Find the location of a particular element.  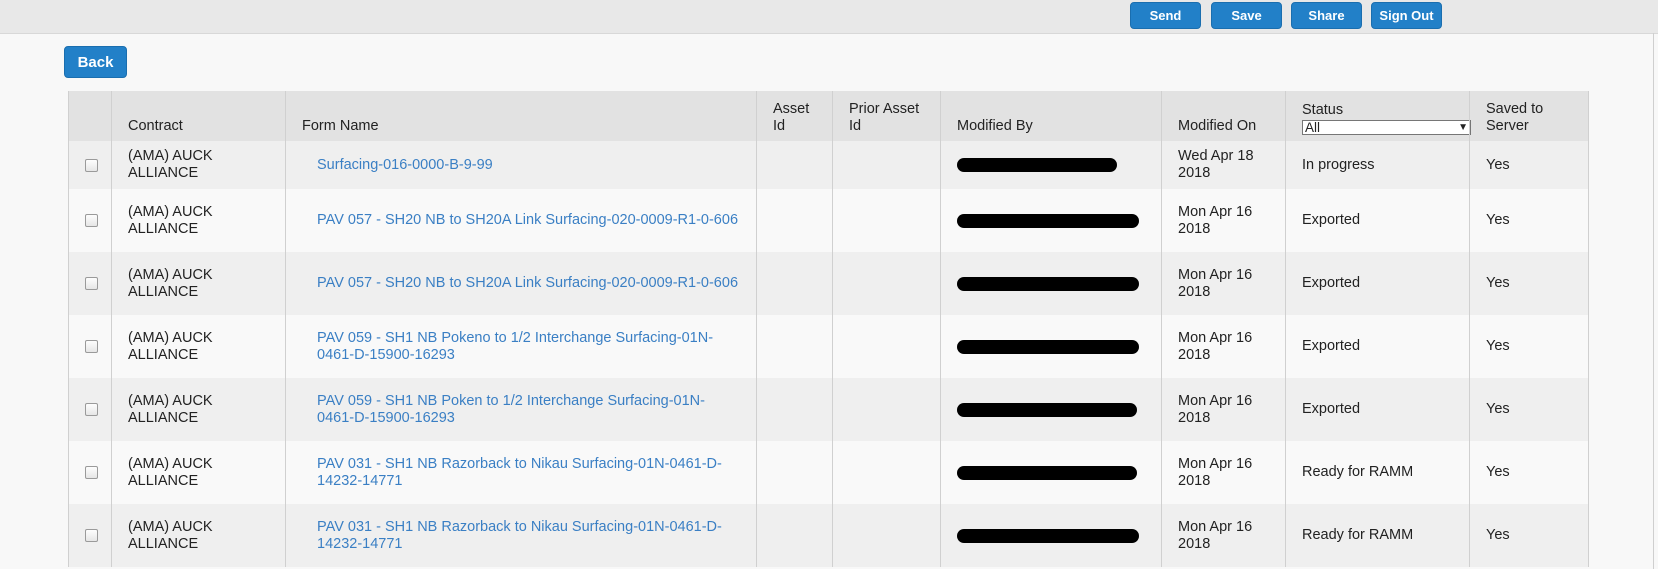

contract-column-header: Contract is located at coordinates (198, 116).